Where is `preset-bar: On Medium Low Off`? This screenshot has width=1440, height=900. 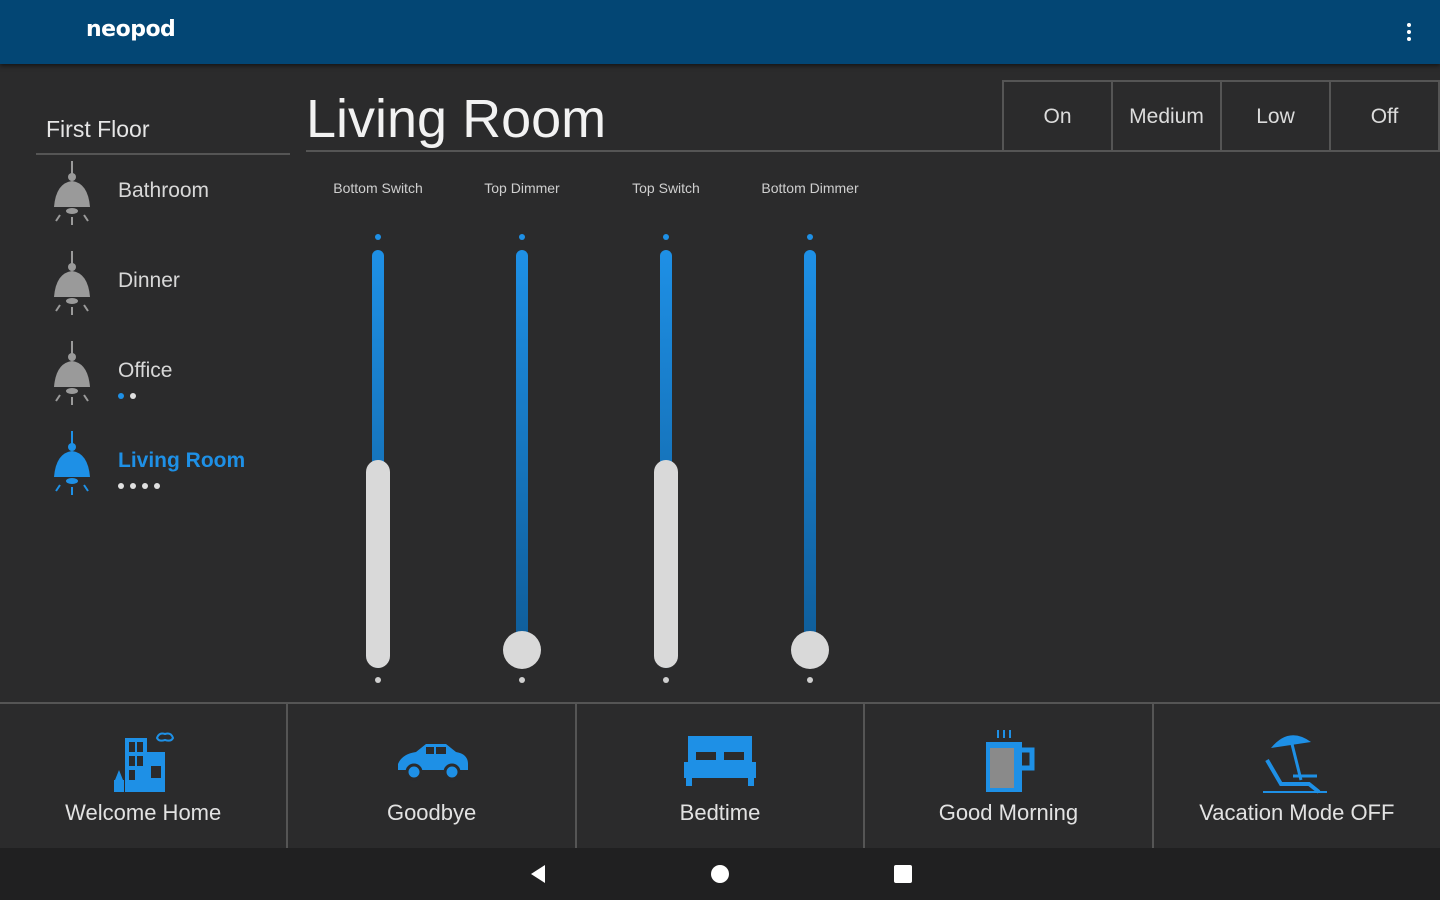 preset-bar: On Medium Low Off is located at coordinates (1221, 116).